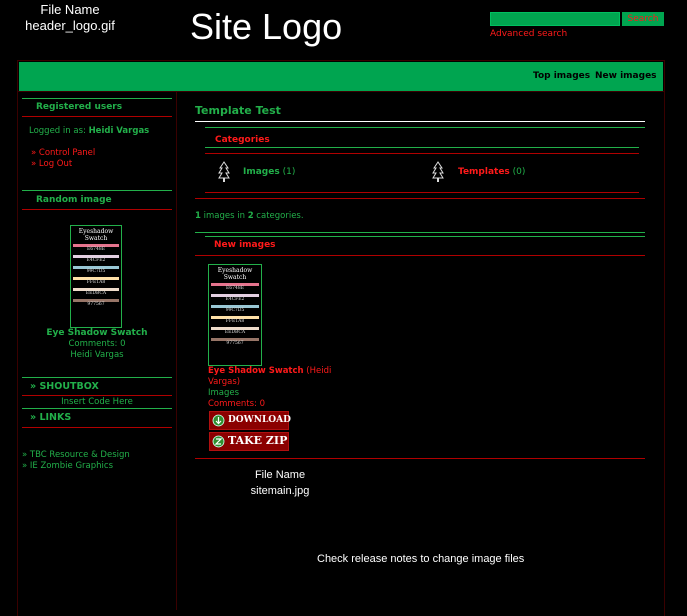  What do you see at coordinates (97, 355) in the screenshot?
I see `random-image-author: Heidi Vargas` at bounding box center [97, 355].